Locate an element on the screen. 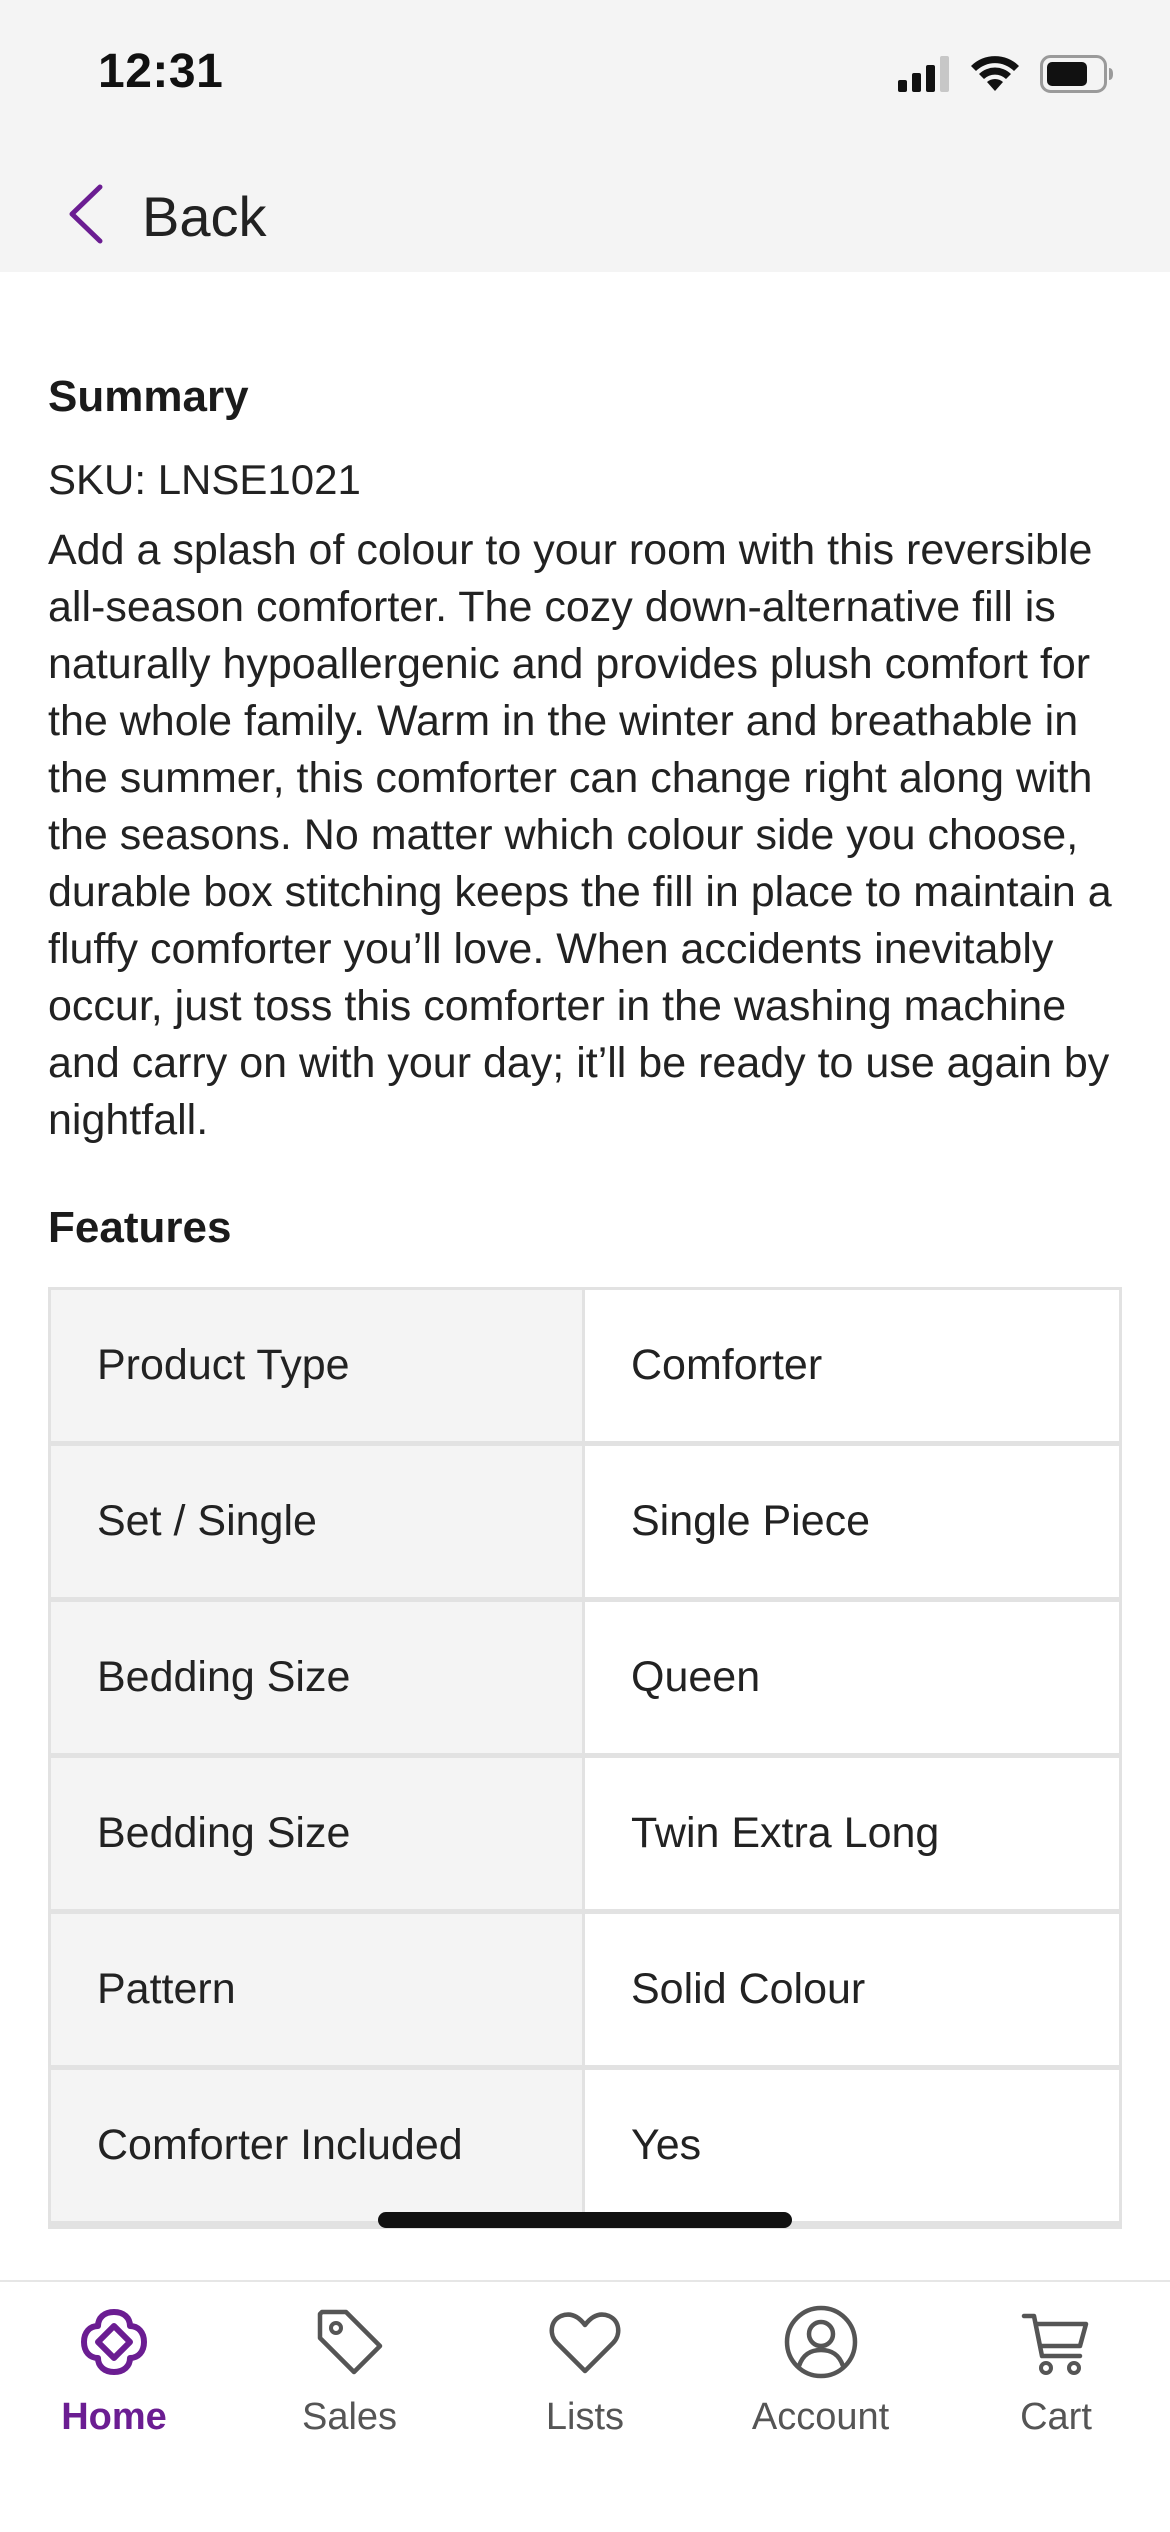 This screenshot has height=2532, width=1170. wifi-icon is located at coordinates (995, 76).